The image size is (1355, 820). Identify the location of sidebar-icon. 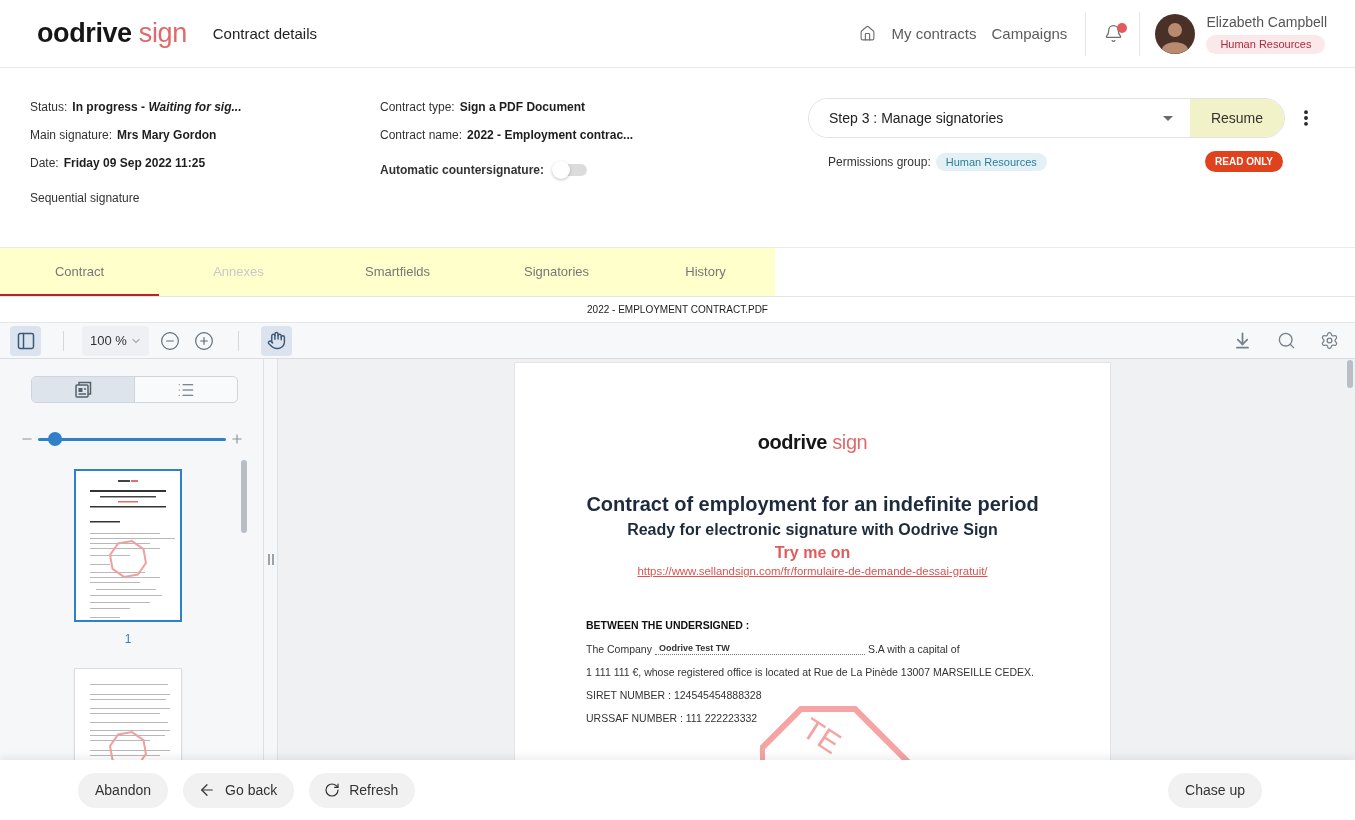
(25, 340).